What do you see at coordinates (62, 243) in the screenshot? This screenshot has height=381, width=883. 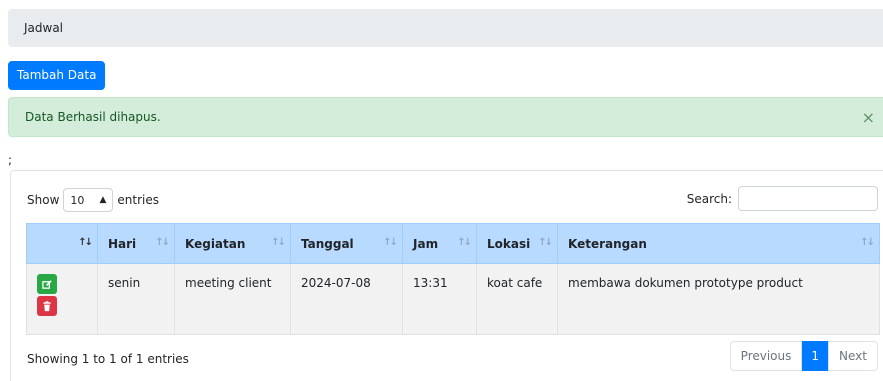 I see `column-header-action: ↑↓` at bounding box center [62, 243].